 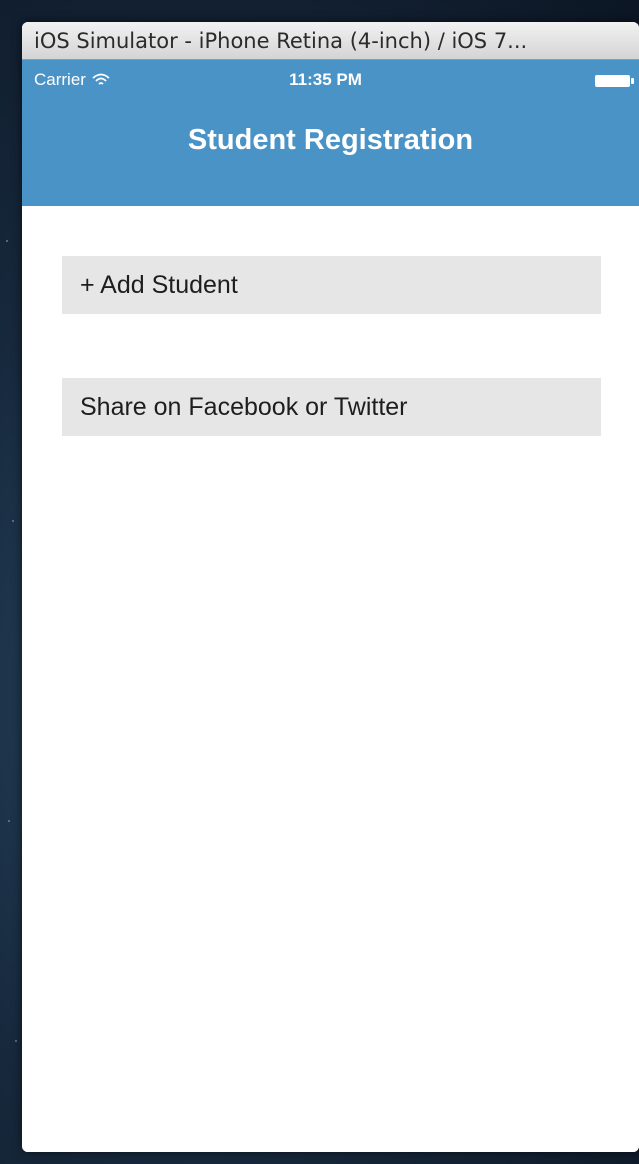 I want to click on add-student-button: + Add Student, so click(x=331, y=285).